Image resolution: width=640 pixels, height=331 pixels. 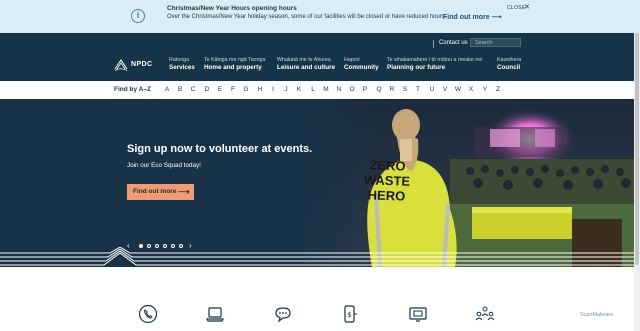 I want to click on nav-council: Kaunihera Council, so click(x=509, y=64).